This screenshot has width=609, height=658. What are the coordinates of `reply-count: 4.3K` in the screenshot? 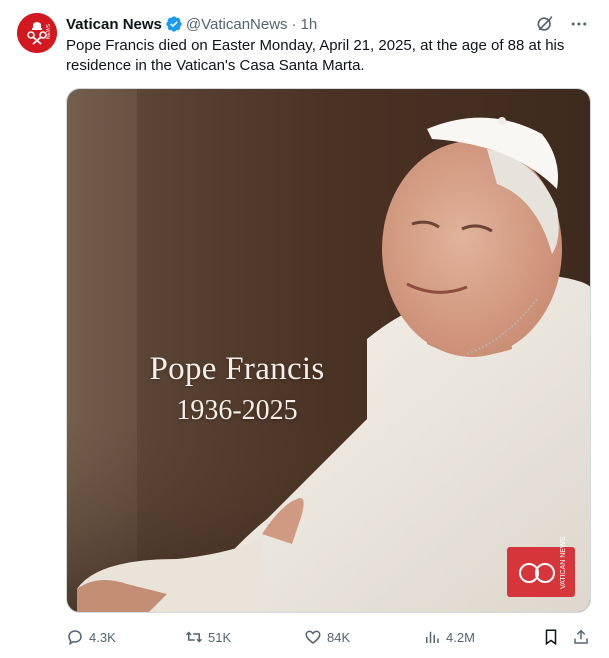 It's located at (102, 637).